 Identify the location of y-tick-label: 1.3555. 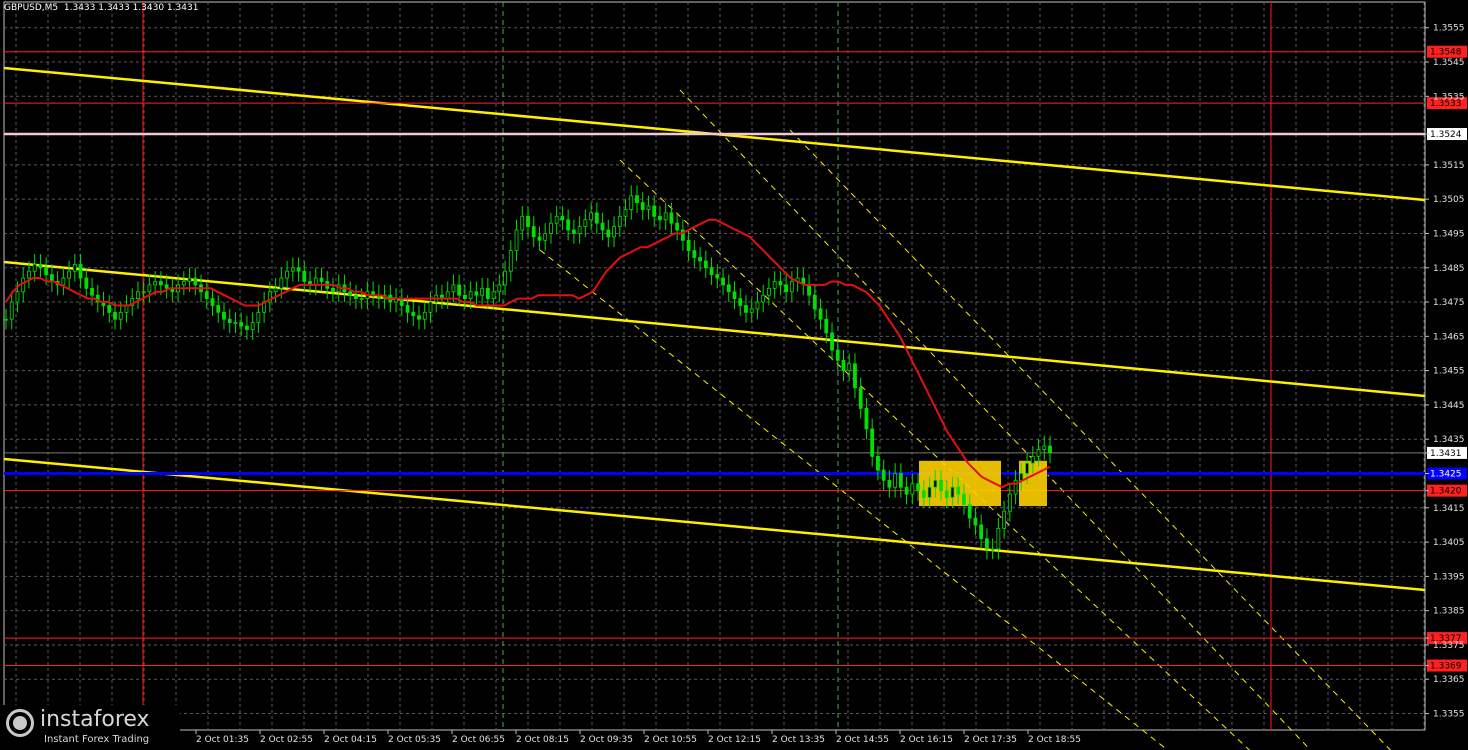
(1449, 29).